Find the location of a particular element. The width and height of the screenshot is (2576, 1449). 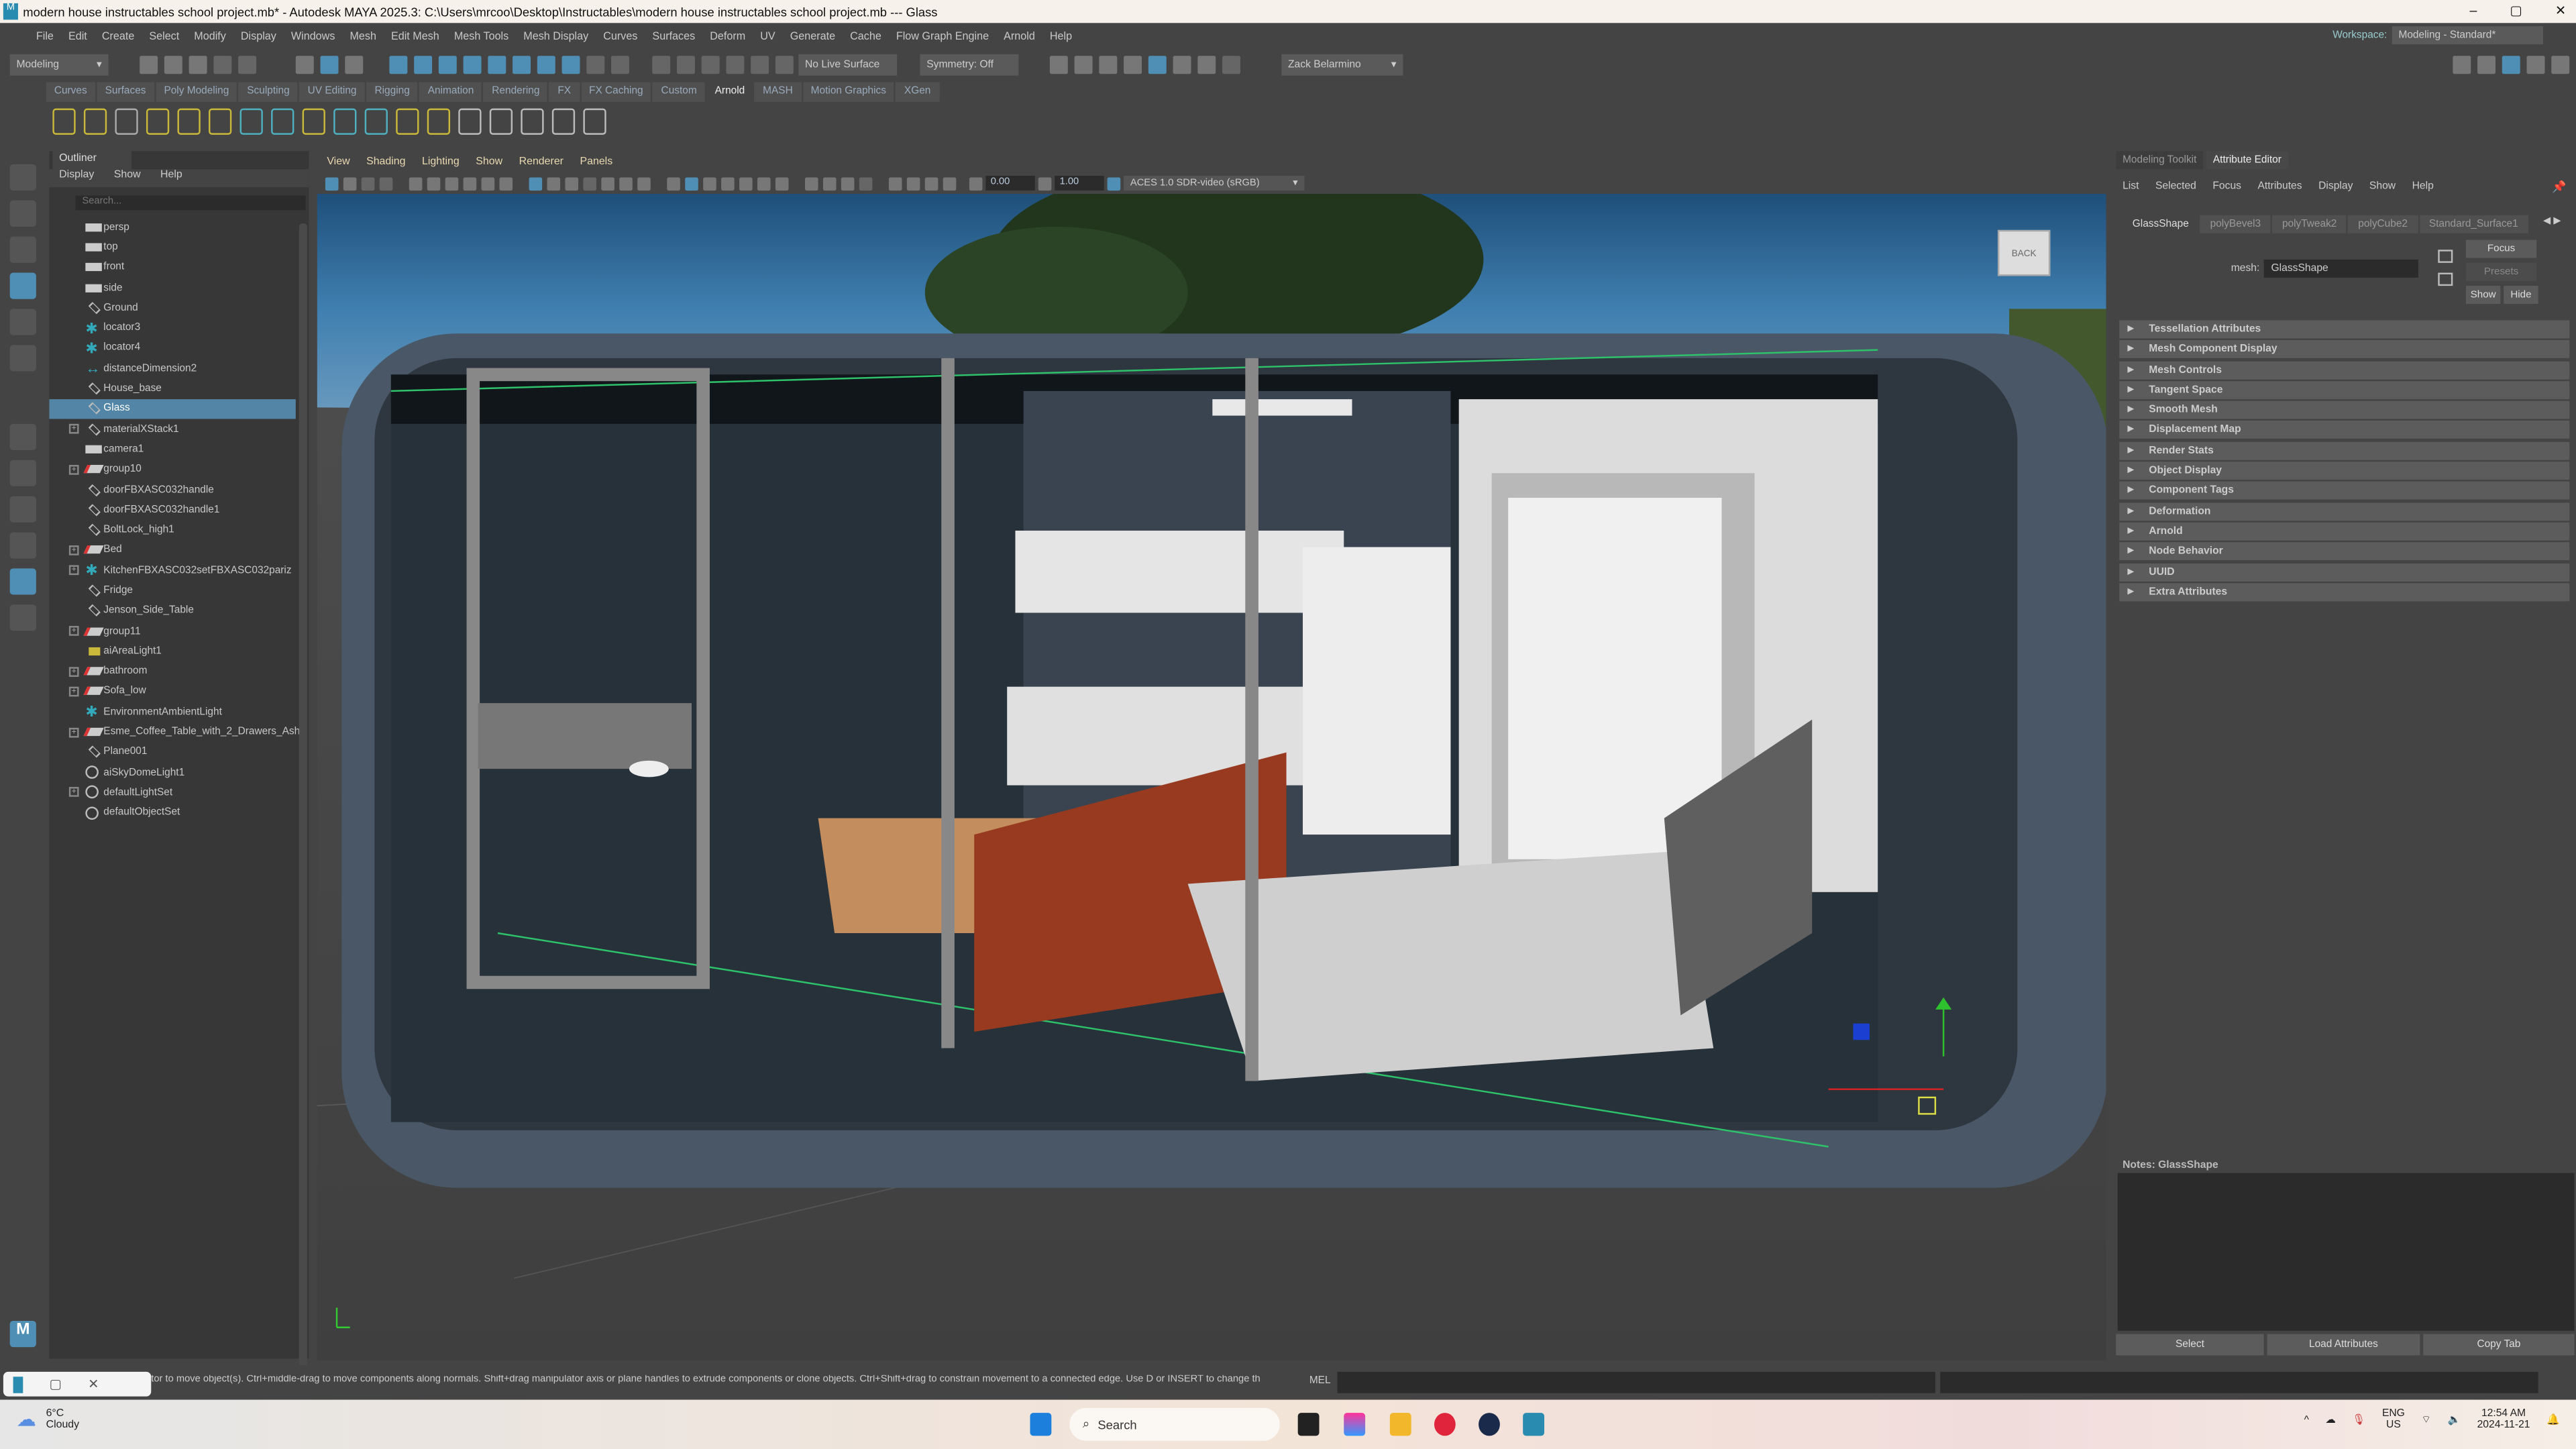

workspace-select: Modeling - Standard* is located at coordinates (2468, 35).